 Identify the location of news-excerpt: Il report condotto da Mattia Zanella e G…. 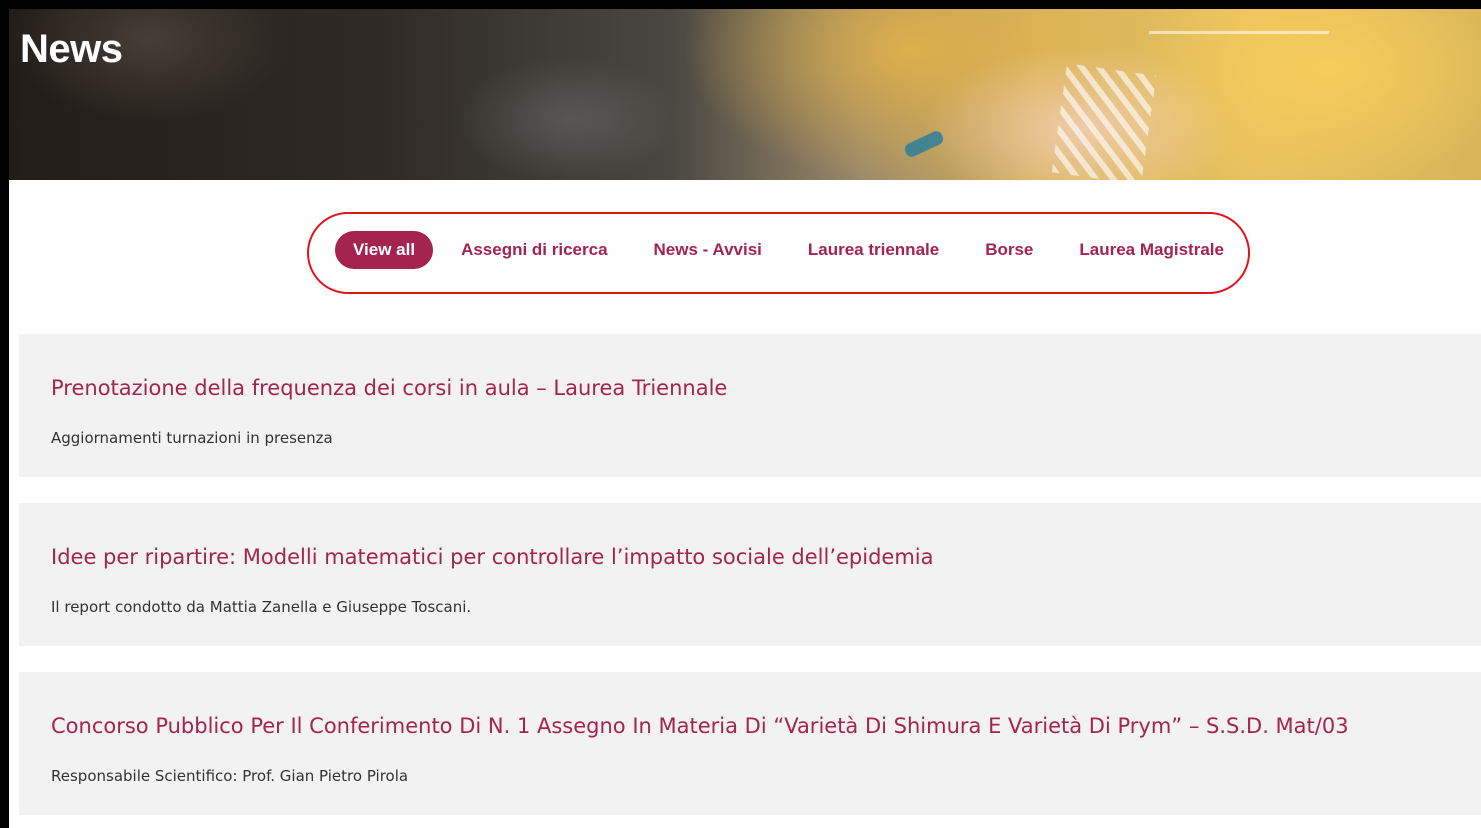
(261, 607).